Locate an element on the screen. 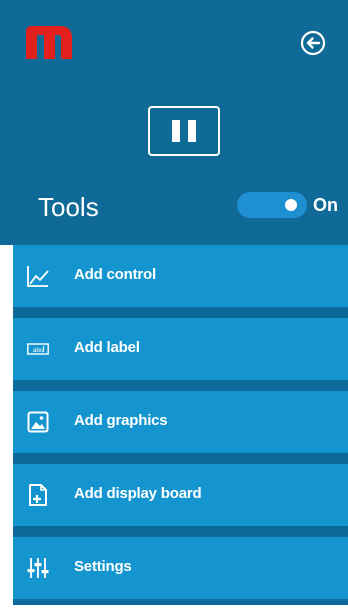 This screenshot has height=613, width=348. toggle-knob is located at coordinates (291, 205).